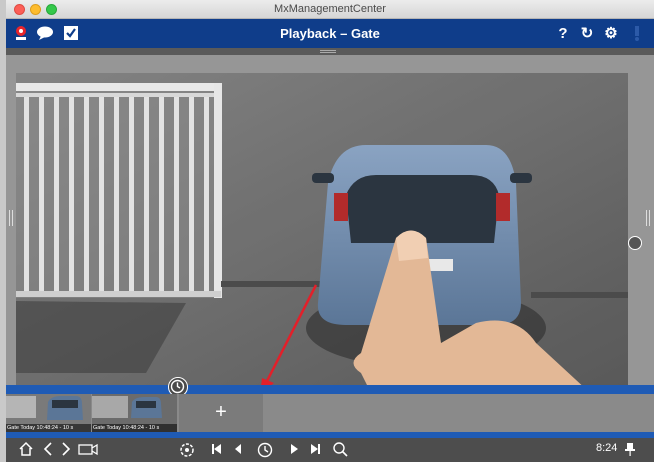 The height and width of the screenshot is (462, 654). I want to click on window-title: MxManagementCenter, so click(330, 9).